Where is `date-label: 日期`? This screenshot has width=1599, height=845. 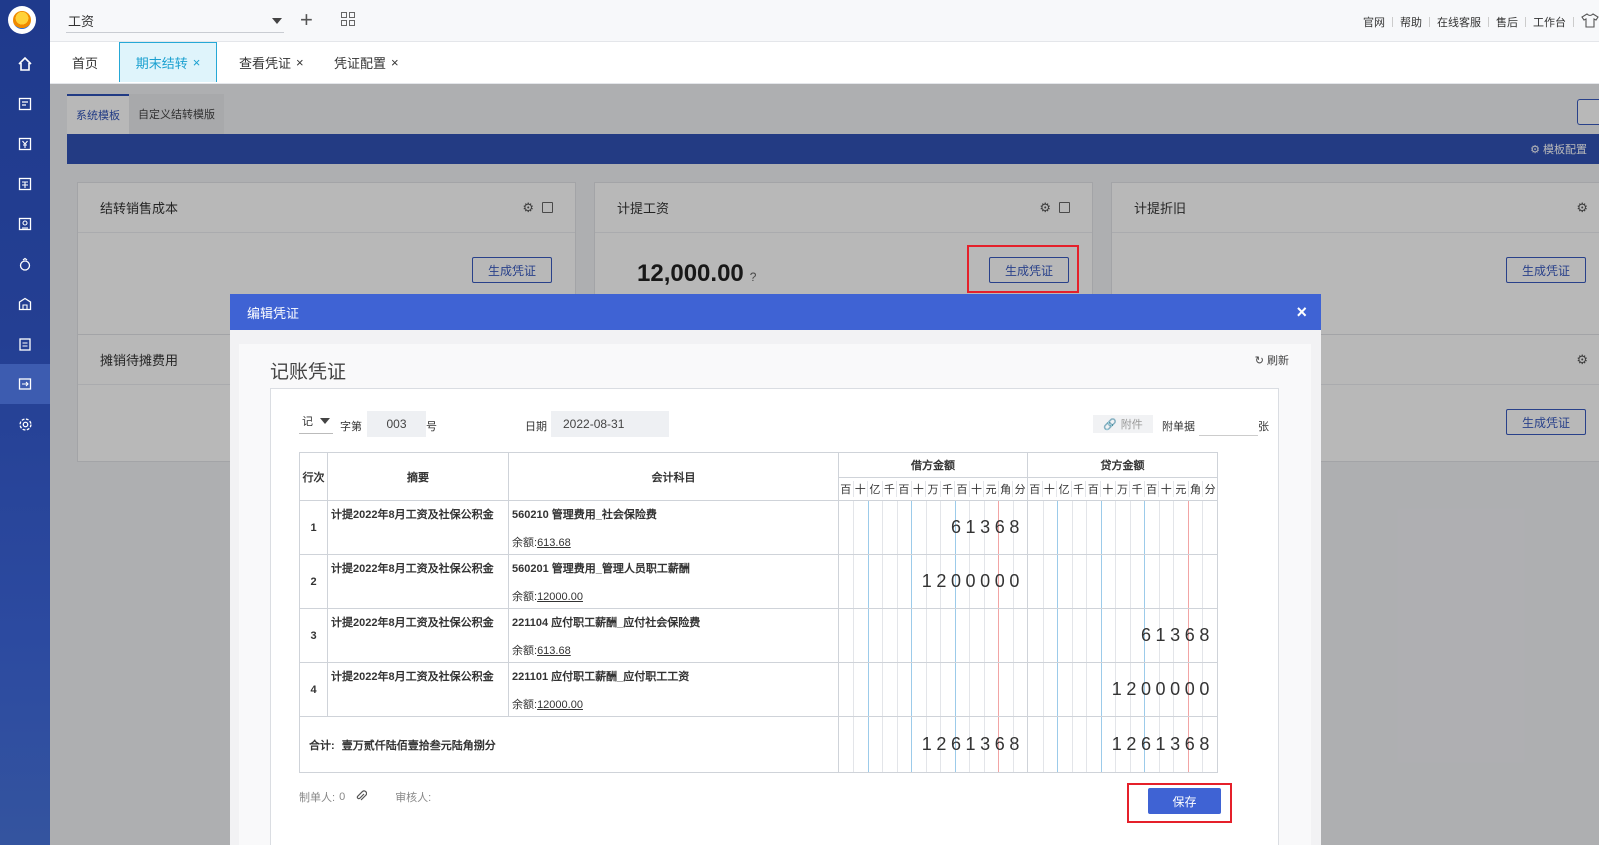 date-label: 日期 is located at coordinates (536, 427).